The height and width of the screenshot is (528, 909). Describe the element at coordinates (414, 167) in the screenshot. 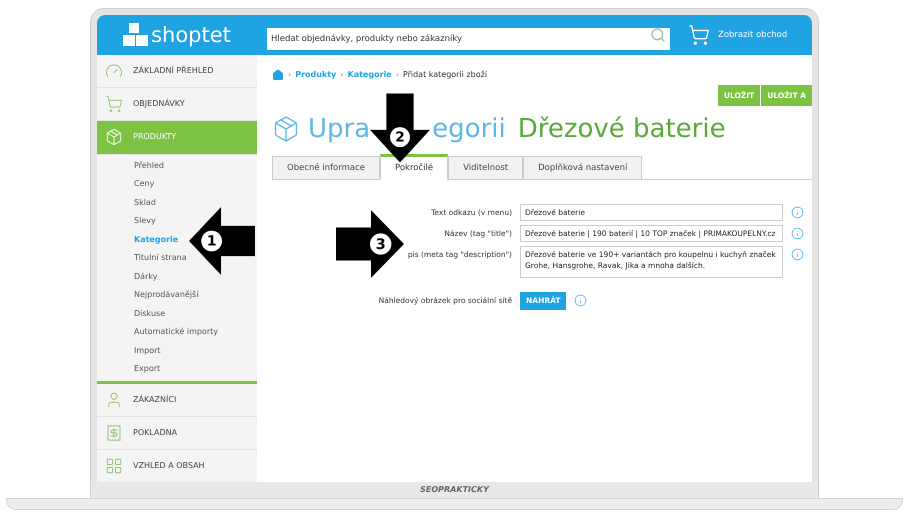

I see `tab: Pokročilé` at that location.